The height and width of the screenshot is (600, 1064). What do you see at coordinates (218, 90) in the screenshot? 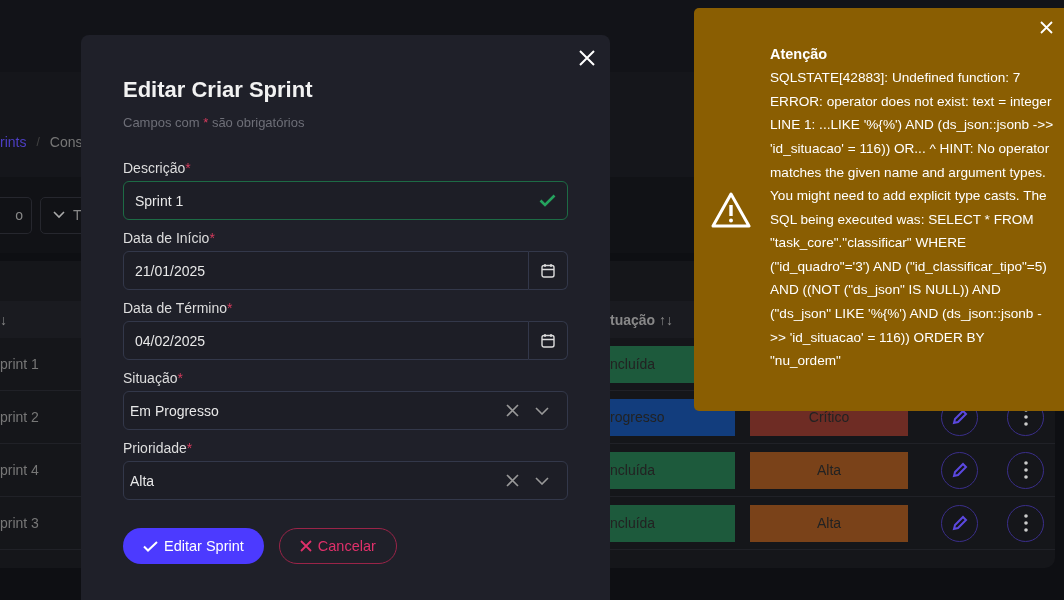
I see `dialog-title: Editar Criar Sprint` at bounding box center [218, 90].